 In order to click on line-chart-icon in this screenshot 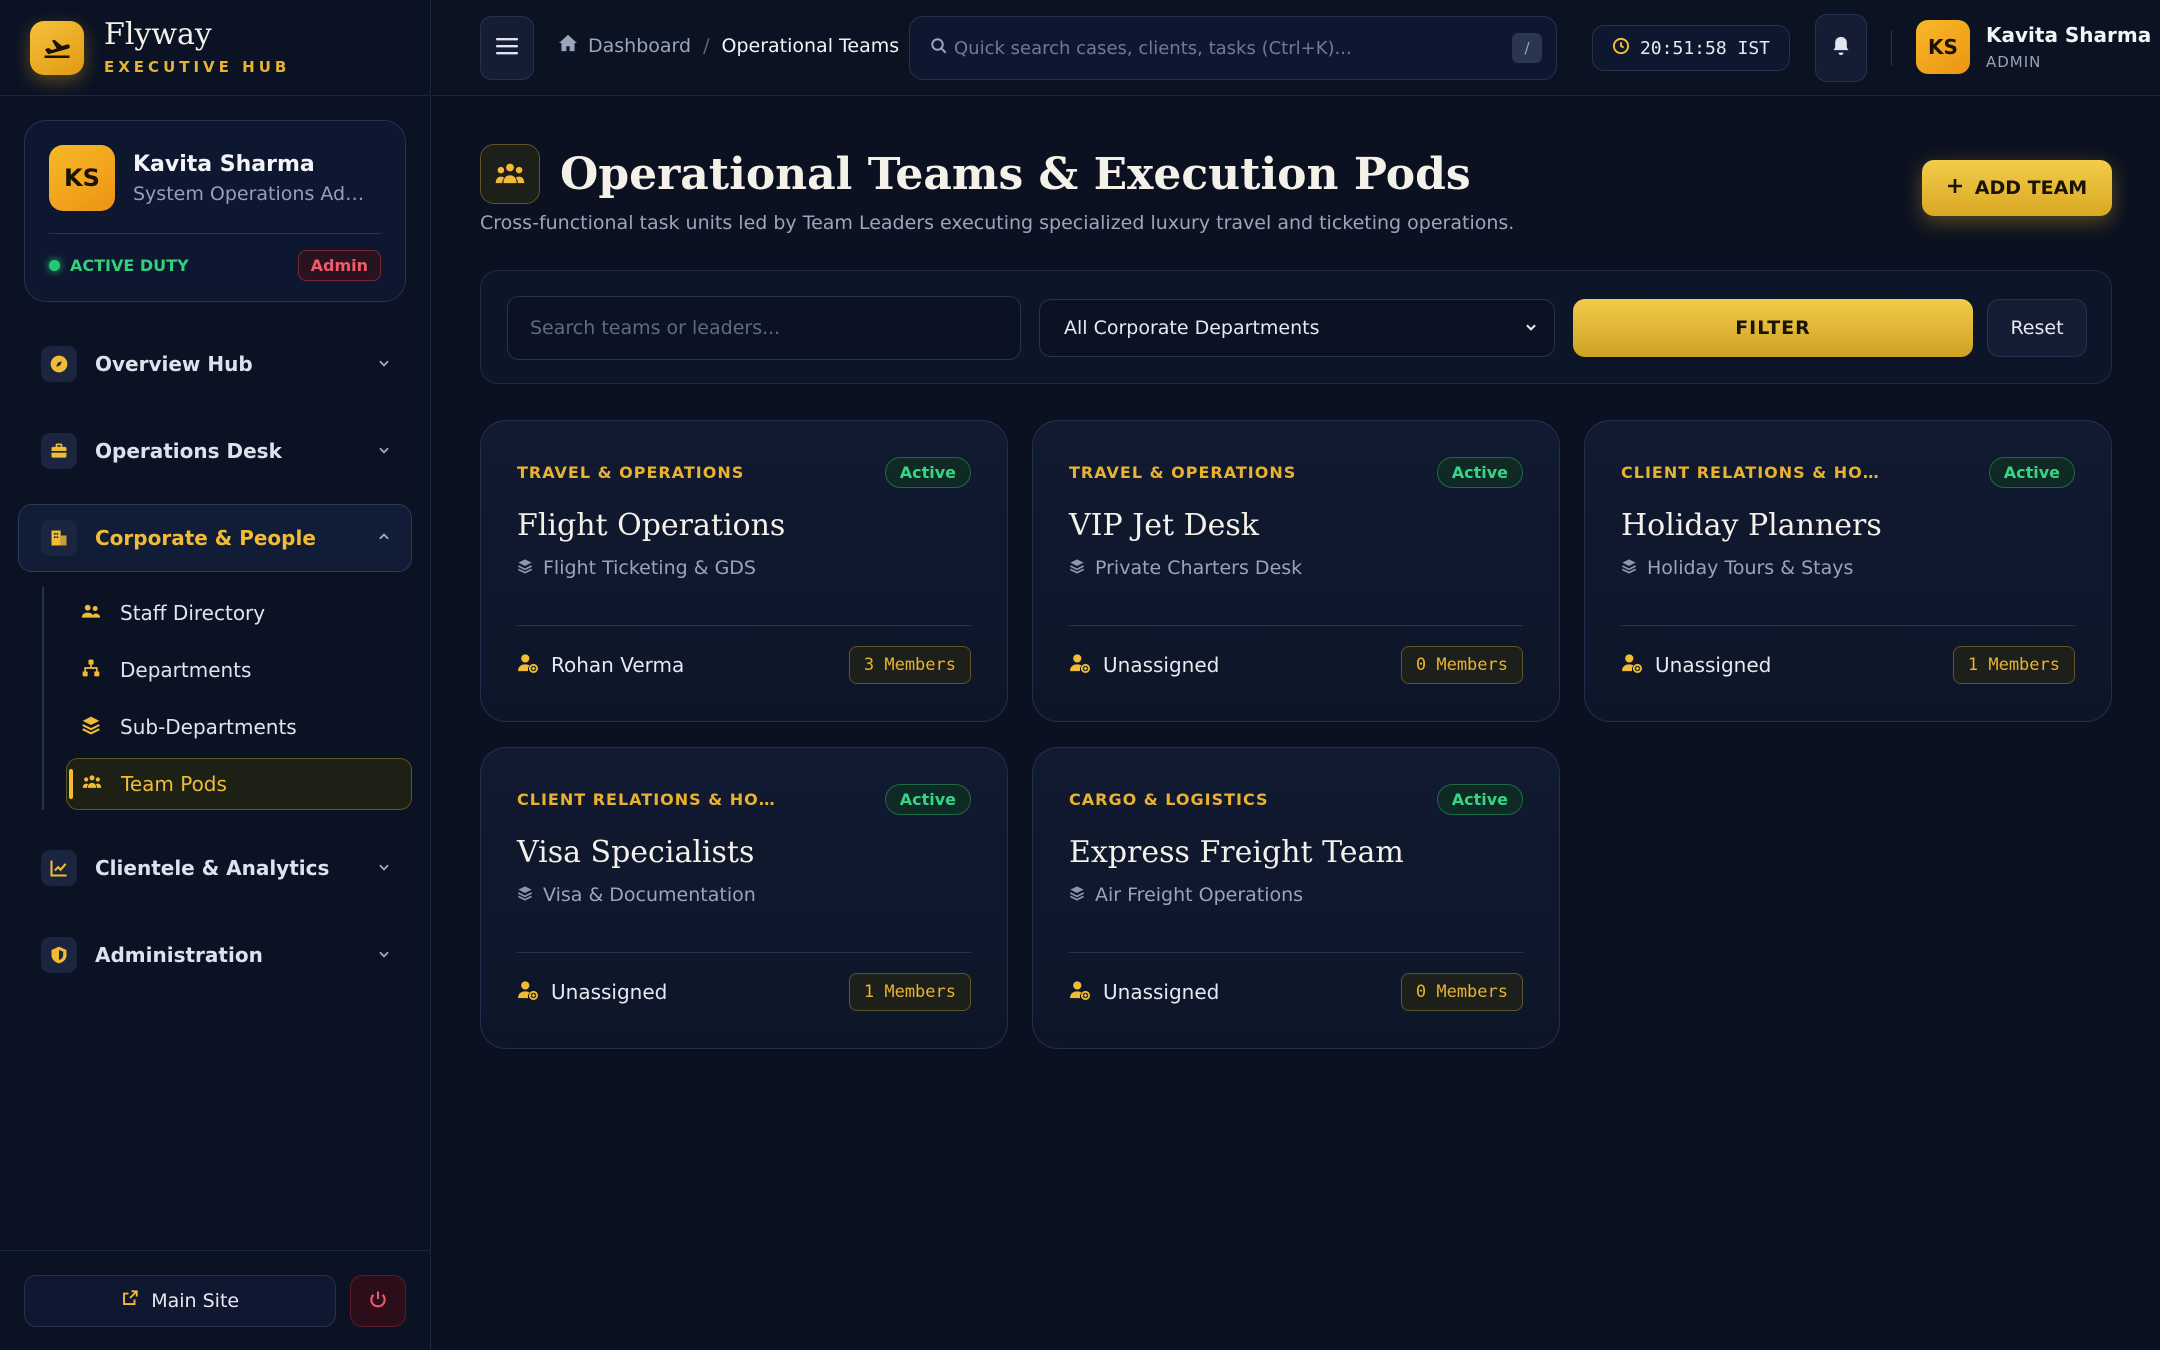, I will do `click(59, 868)`.